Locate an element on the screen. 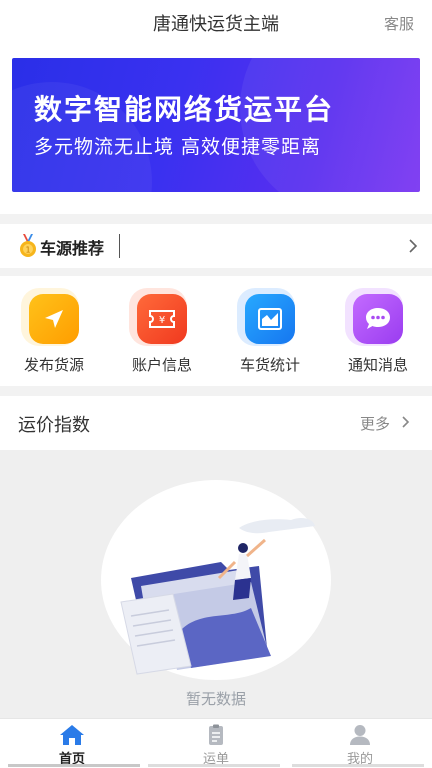  medal-icon: 1 is located at coordinates (28, 245).